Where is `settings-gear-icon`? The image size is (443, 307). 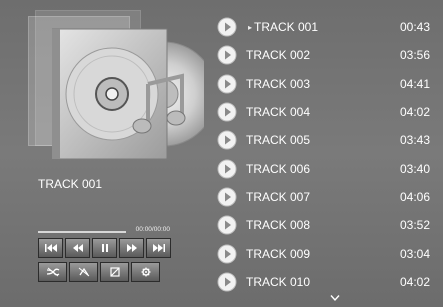 settings-gear-icon is located at coordinates (145, 272).